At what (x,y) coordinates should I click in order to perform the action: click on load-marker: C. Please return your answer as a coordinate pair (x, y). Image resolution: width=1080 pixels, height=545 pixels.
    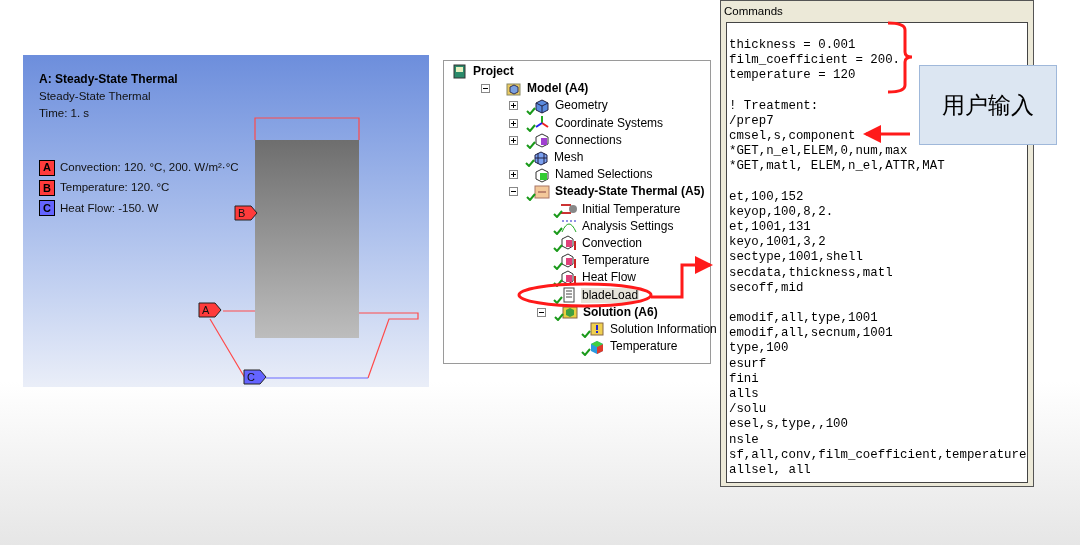
    Looking at the image, I should click on (255, 377).